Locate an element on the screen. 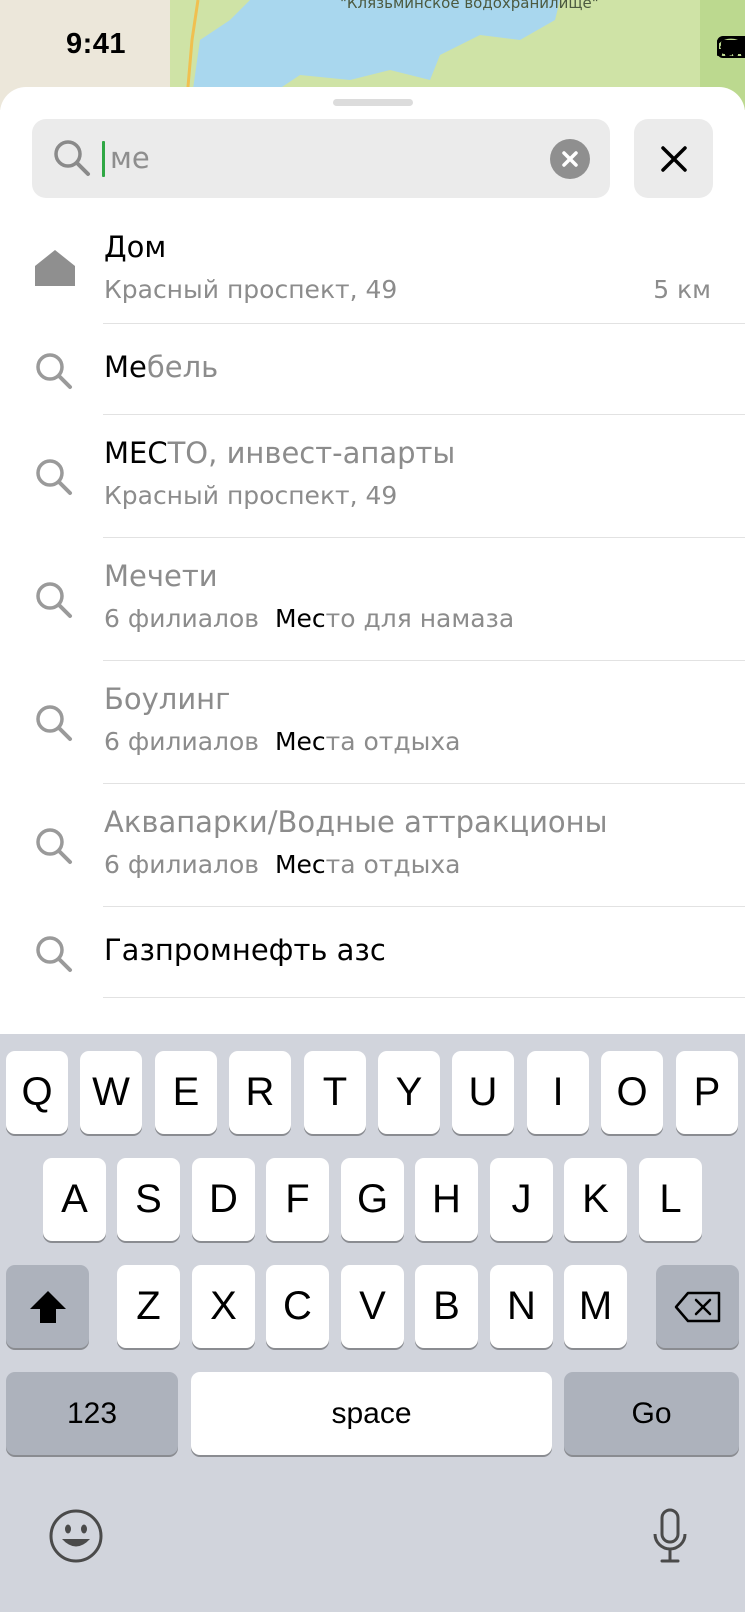 Image resolution: width=745 pixels, height=1612 pixels. divider is located at coordinates (424, 997).